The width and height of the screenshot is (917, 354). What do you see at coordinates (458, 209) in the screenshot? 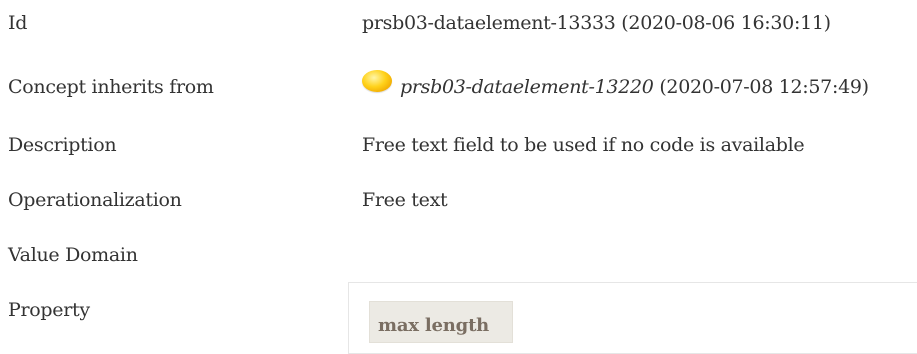
I see `operationalization-row: Operationalization Free text` at bounding box center [458, 209].